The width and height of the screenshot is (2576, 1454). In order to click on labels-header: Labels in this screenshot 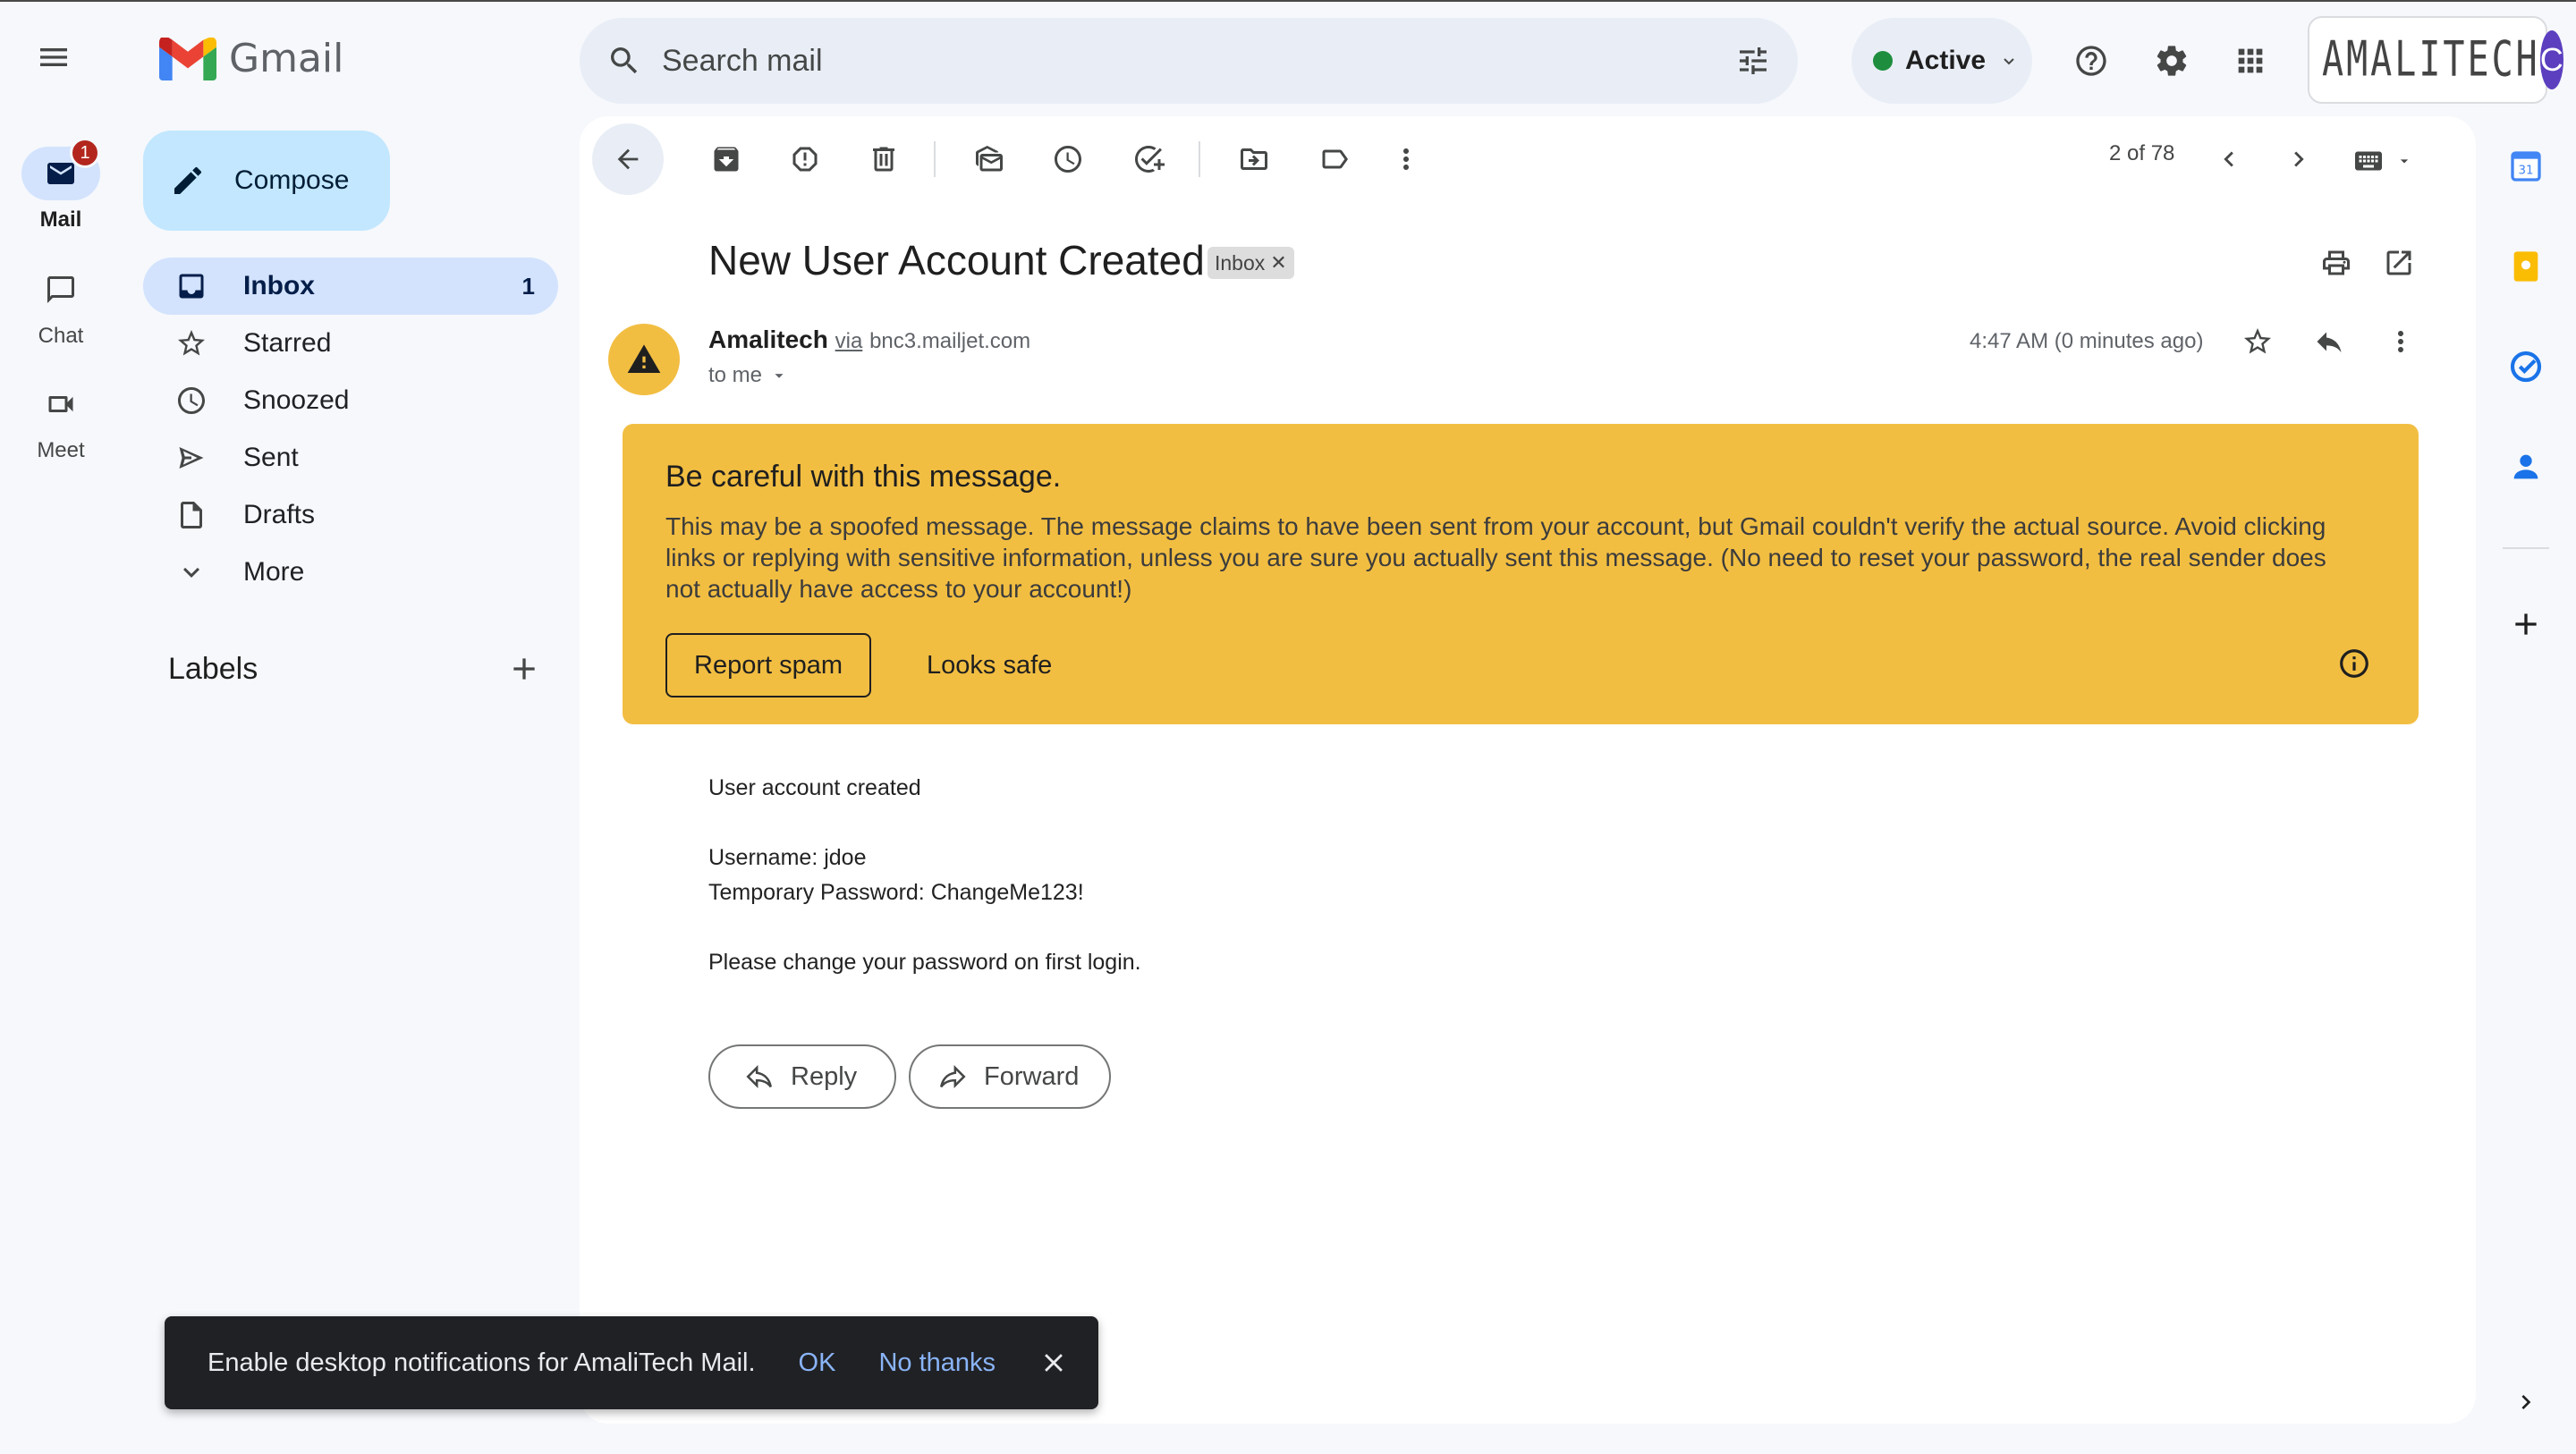, I will do `click(356, 669)`.